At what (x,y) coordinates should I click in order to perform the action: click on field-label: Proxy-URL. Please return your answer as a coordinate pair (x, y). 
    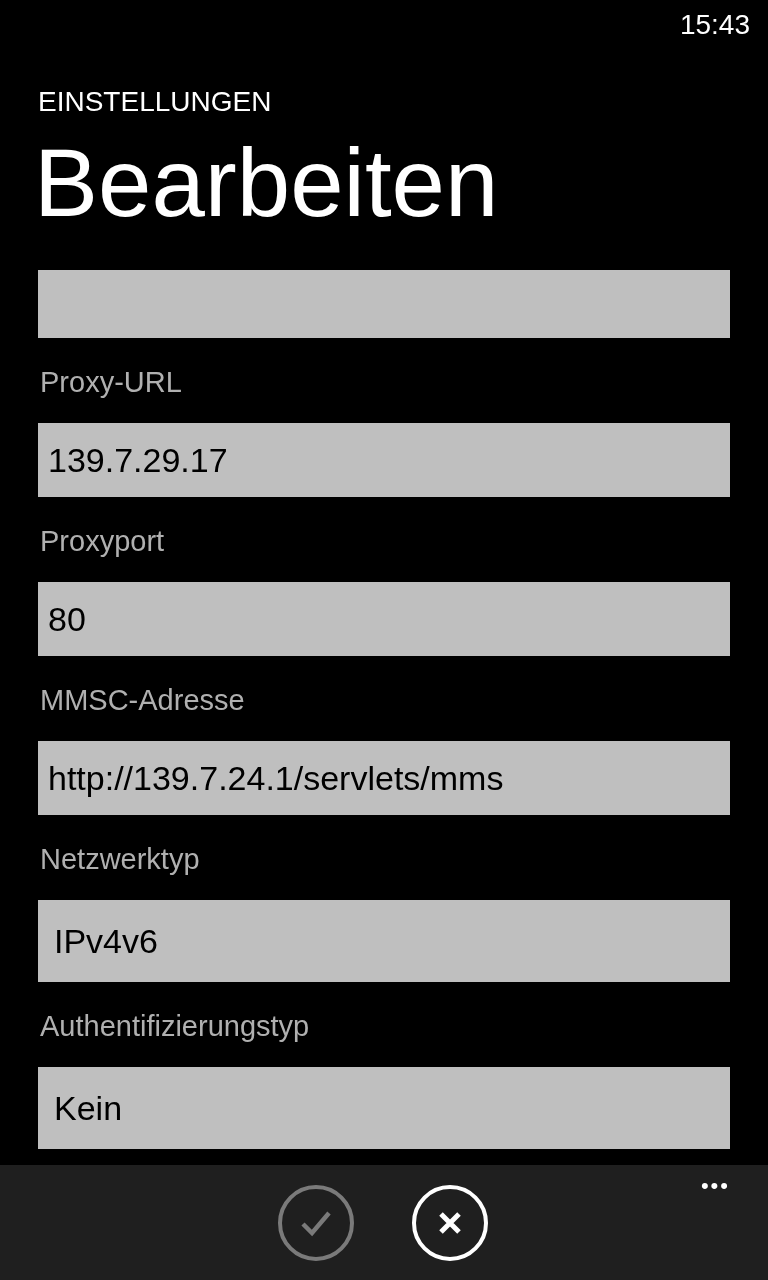
    Looking at the image, I should click on (111, 382).